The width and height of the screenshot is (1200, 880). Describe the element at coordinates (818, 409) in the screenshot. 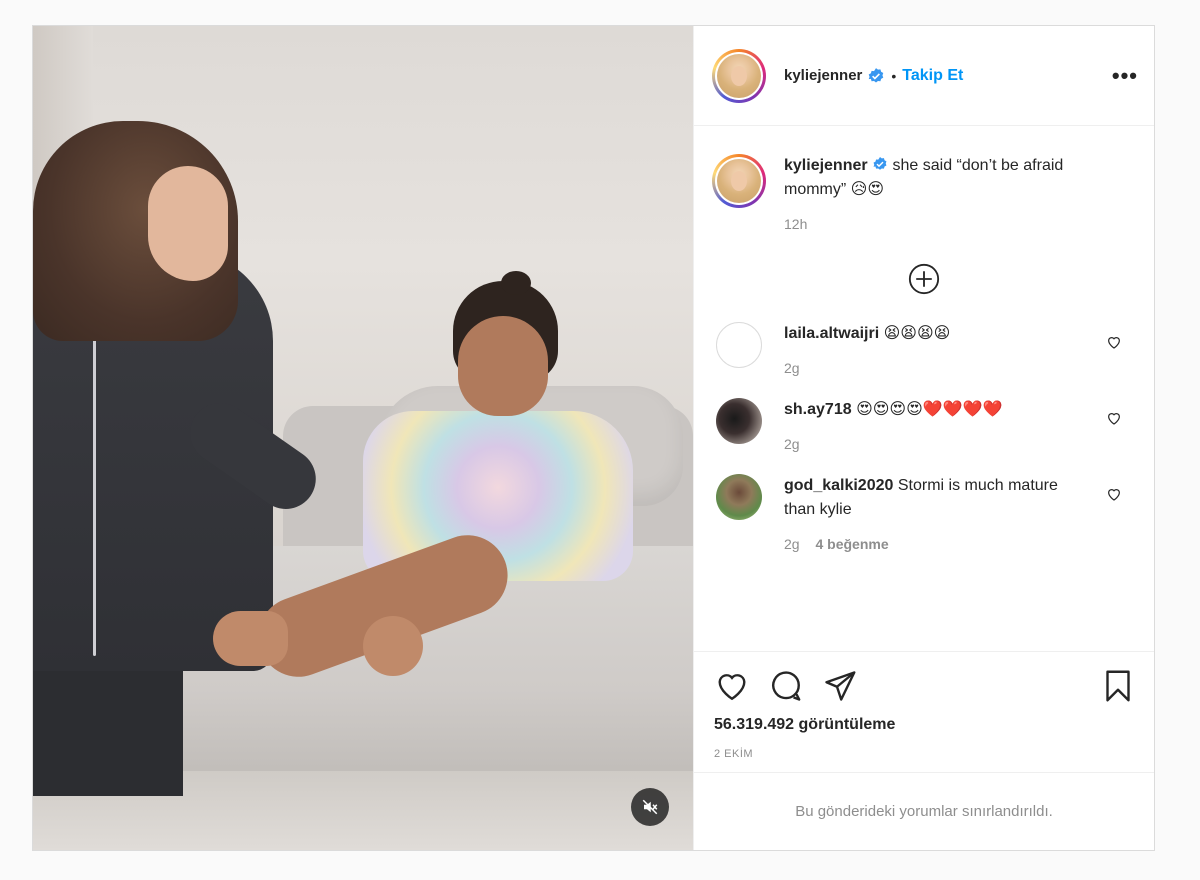

I see `comment-username: sh.ay718` at that location.